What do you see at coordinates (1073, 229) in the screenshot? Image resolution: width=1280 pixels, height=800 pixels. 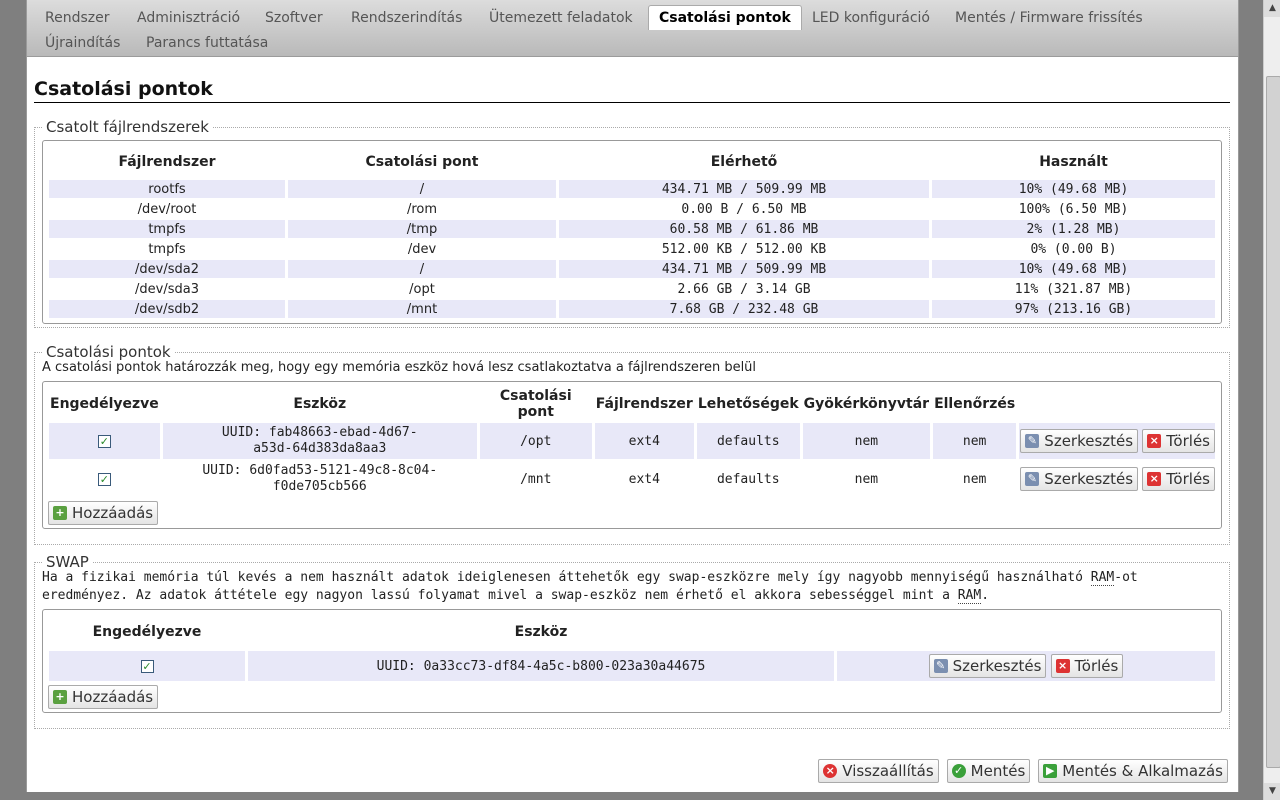 I see `cell-used: 2% (1.28 MB)` at bounding box center [1073, 229].